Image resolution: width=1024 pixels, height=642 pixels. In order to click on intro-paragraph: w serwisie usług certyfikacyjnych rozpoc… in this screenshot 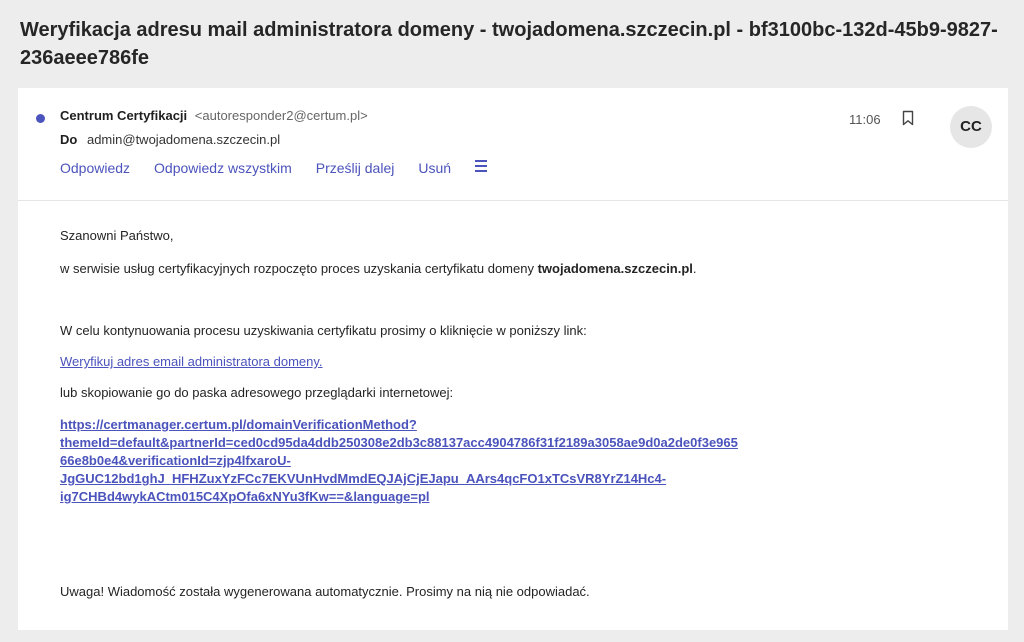, I will do `click(378, 268)`.